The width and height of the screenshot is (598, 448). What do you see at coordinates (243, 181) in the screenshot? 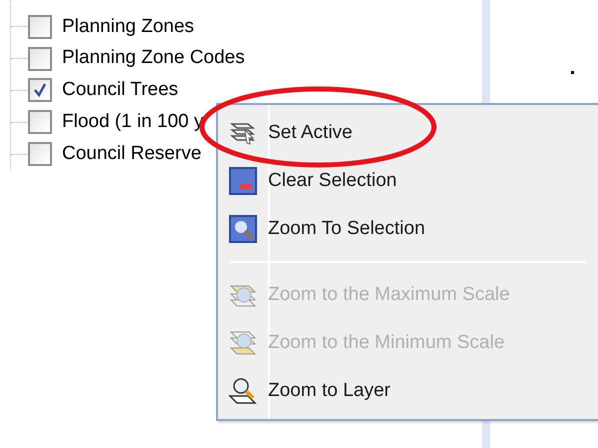
I see `clear-selection-icon` at bounding box center [243, 181].